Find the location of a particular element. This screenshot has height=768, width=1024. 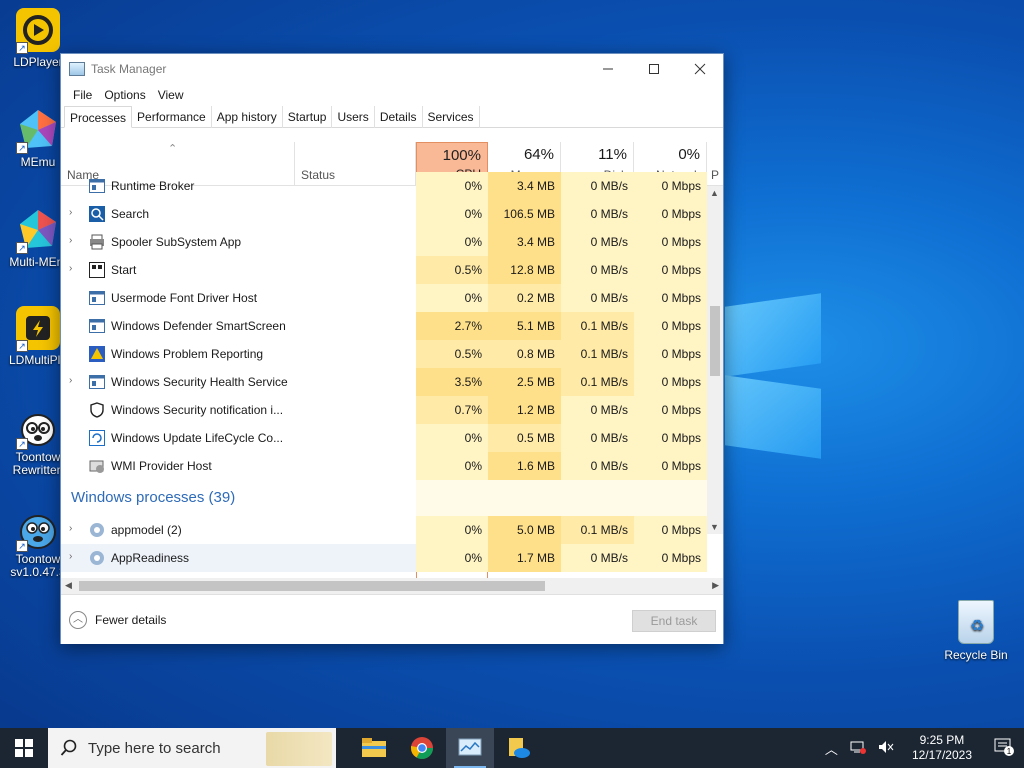

memory-value: 0.8 MB is located at coordinates (524, 354).